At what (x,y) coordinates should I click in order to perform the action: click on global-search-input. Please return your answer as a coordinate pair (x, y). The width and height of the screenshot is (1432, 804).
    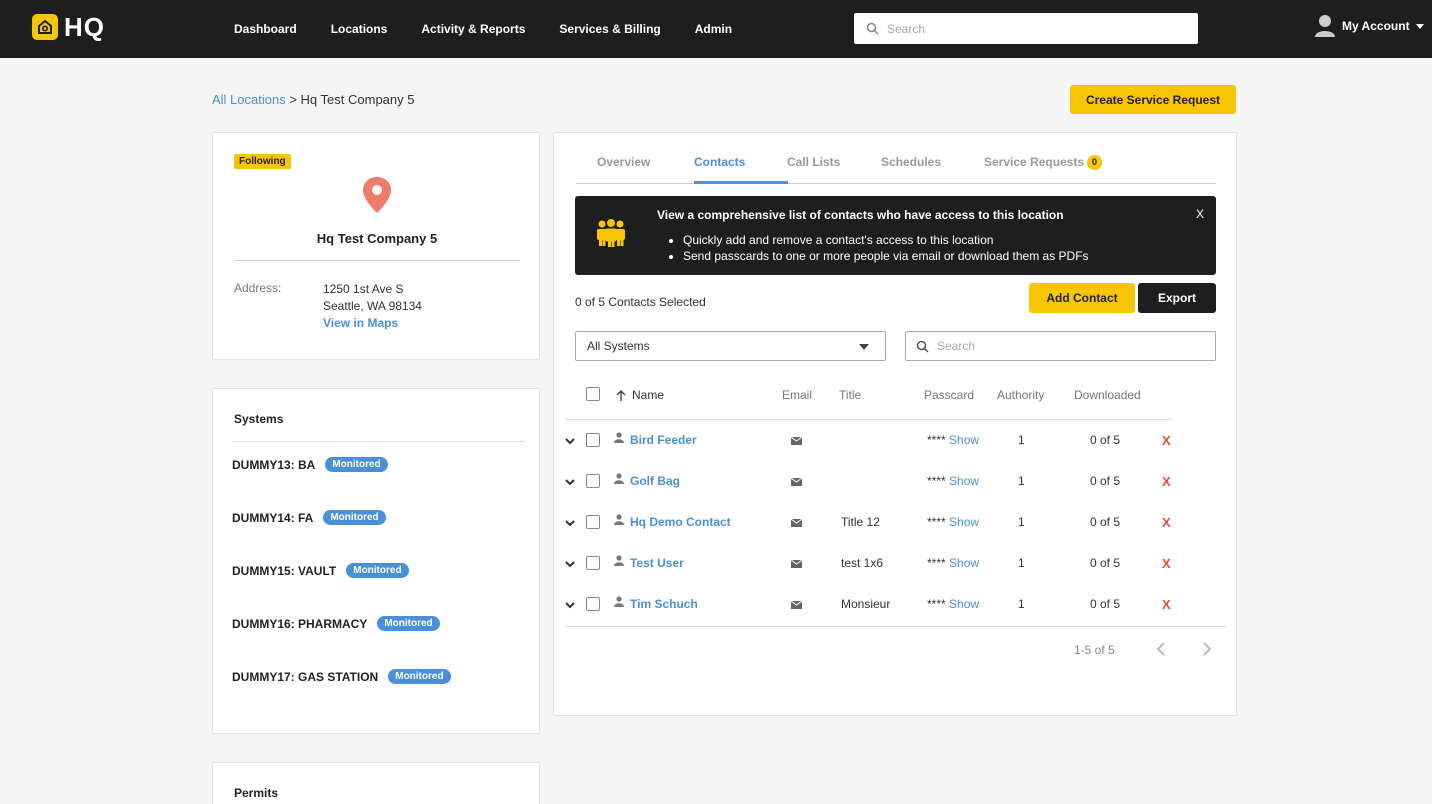
    Looking at the image, I should click on (1037, 28).